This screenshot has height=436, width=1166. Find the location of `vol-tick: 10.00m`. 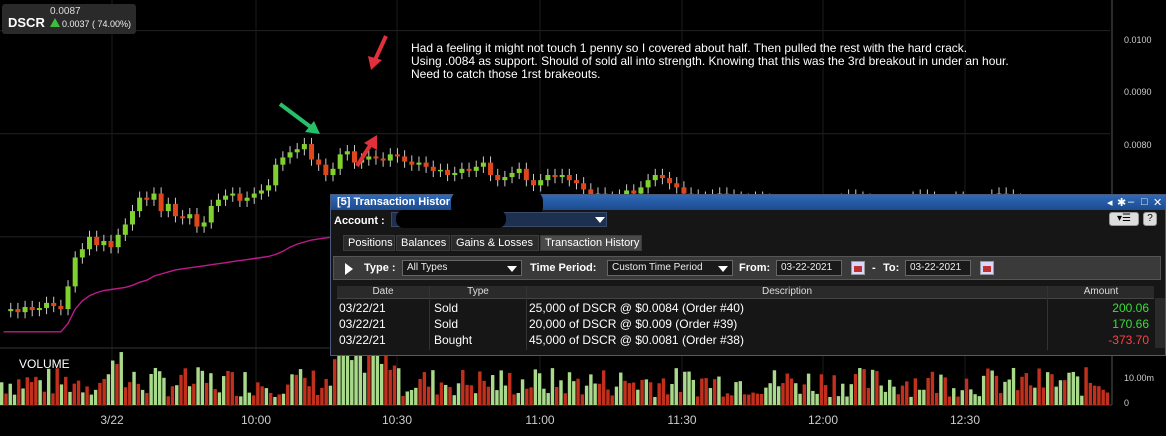

vol-tick: 10.00m is located at coordinates (1139, 378).